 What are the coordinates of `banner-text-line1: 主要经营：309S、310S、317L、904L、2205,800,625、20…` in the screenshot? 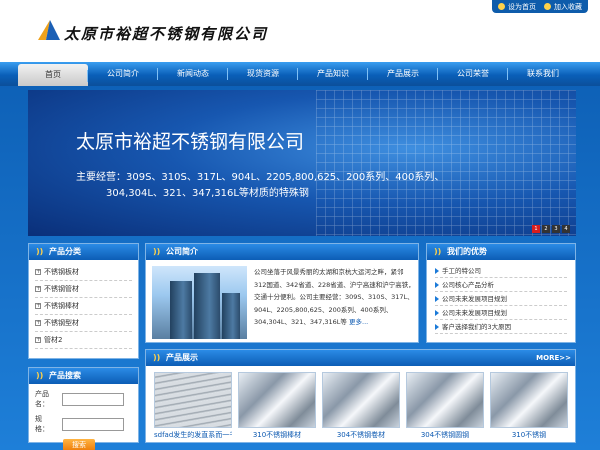 It's located at (260, 177).